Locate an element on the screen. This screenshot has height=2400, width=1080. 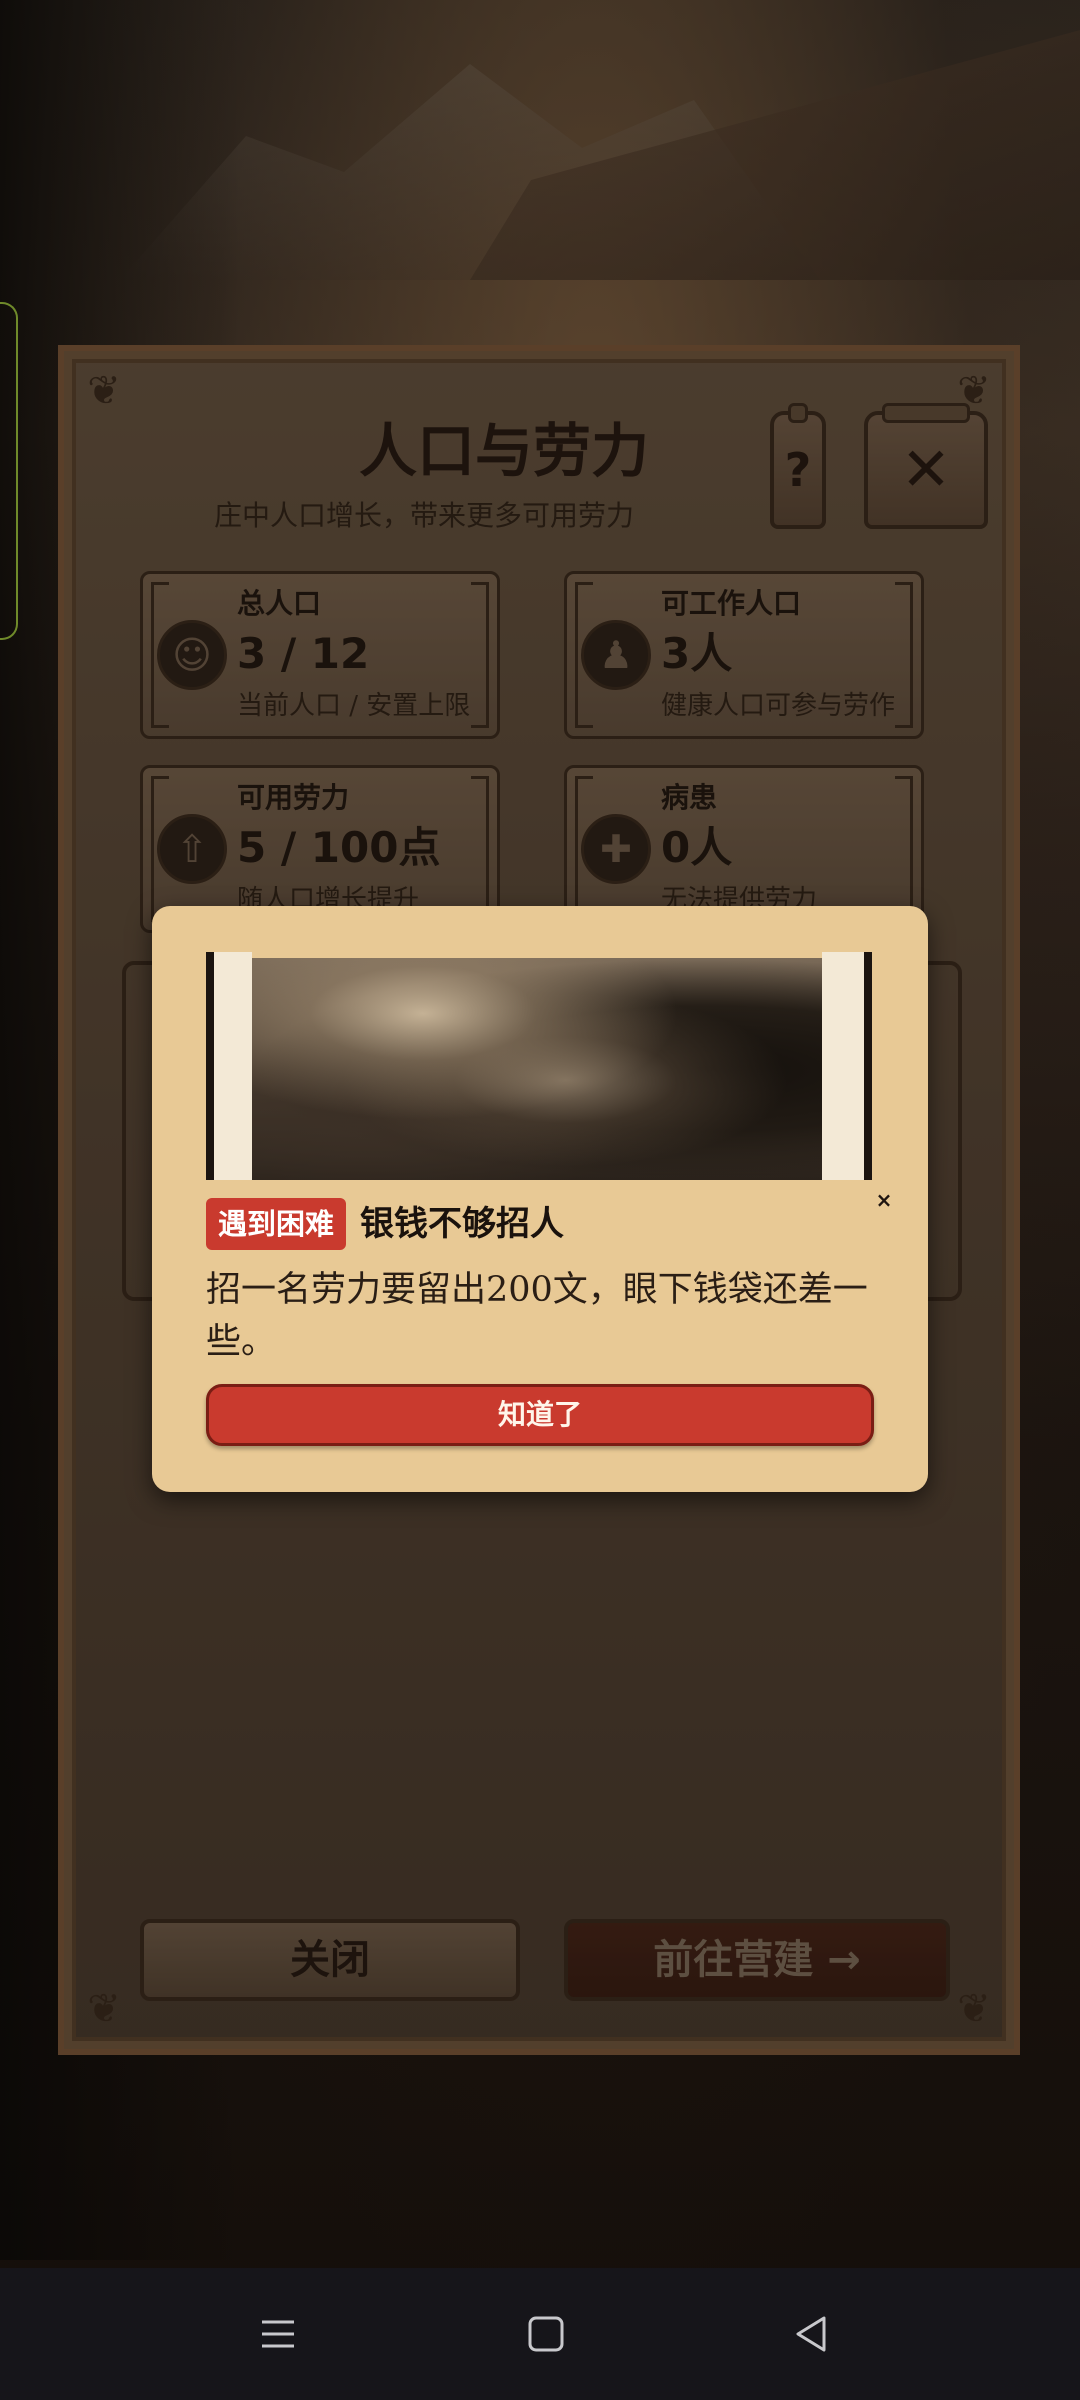
system-navigation-bar is located at coordinates (540, 2334).